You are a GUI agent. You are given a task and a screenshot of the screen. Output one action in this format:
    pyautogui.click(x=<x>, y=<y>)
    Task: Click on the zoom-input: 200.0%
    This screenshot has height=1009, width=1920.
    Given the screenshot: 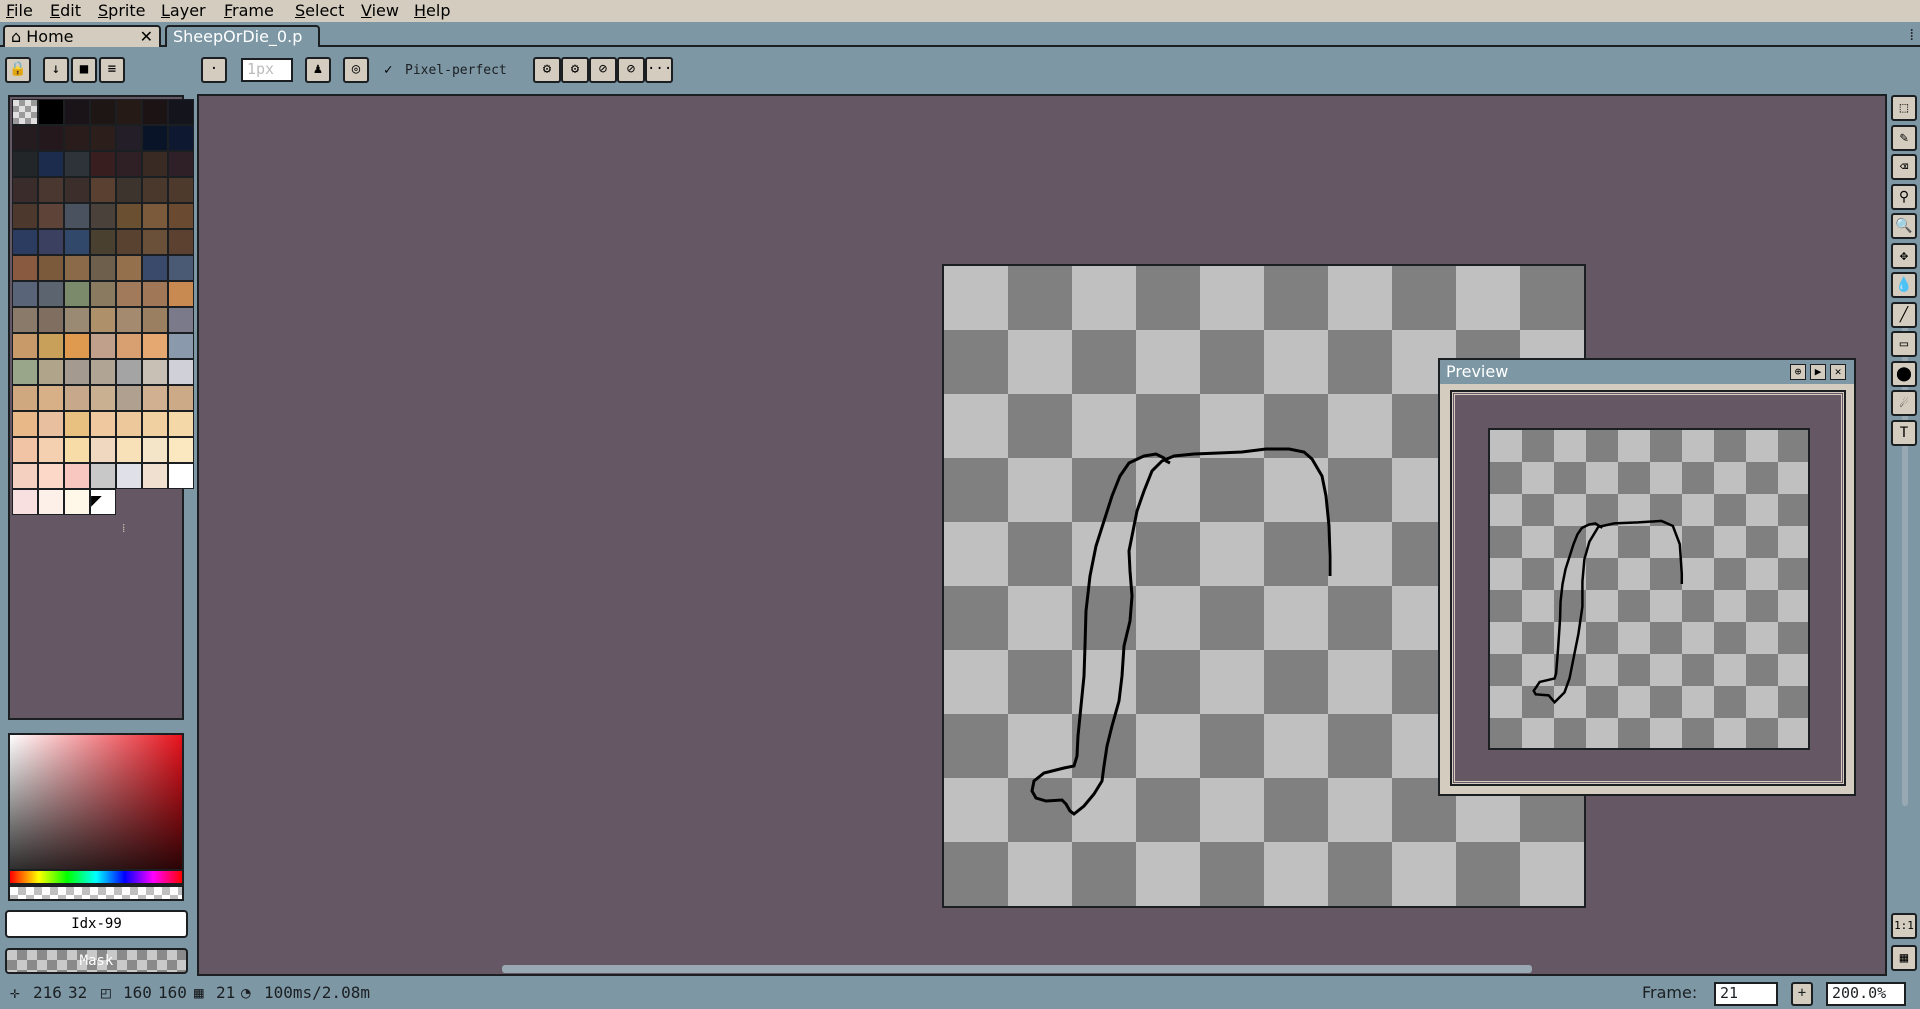 What is the action you would take?
    pyautogui.click(x=1866, y=994)
    